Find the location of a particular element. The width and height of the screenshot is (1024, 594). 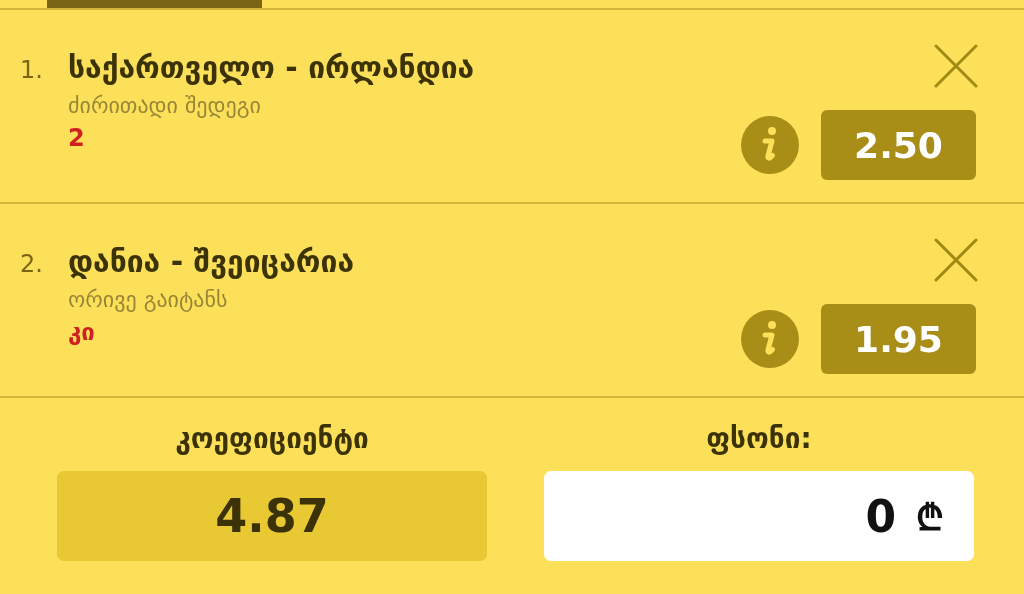

bet-pick: 2 is located at coordinates (77, 138).